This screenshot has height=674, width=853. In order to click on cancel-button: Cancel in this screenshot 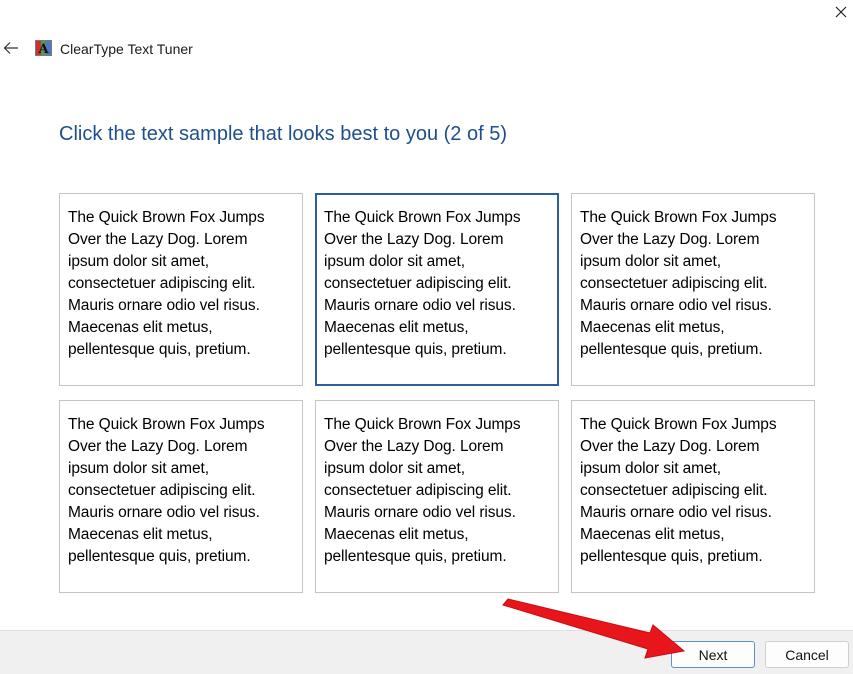, I will do `click(807, 654)`.